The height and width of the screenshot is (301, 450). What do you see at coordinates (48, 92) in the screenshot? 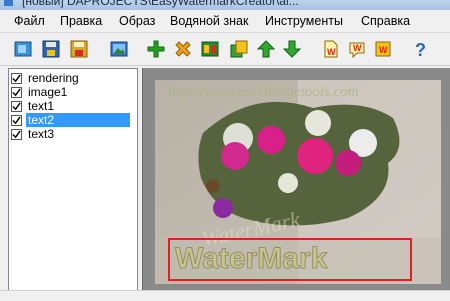
I see `layer-label: image1` at bounding box center [48, 92].